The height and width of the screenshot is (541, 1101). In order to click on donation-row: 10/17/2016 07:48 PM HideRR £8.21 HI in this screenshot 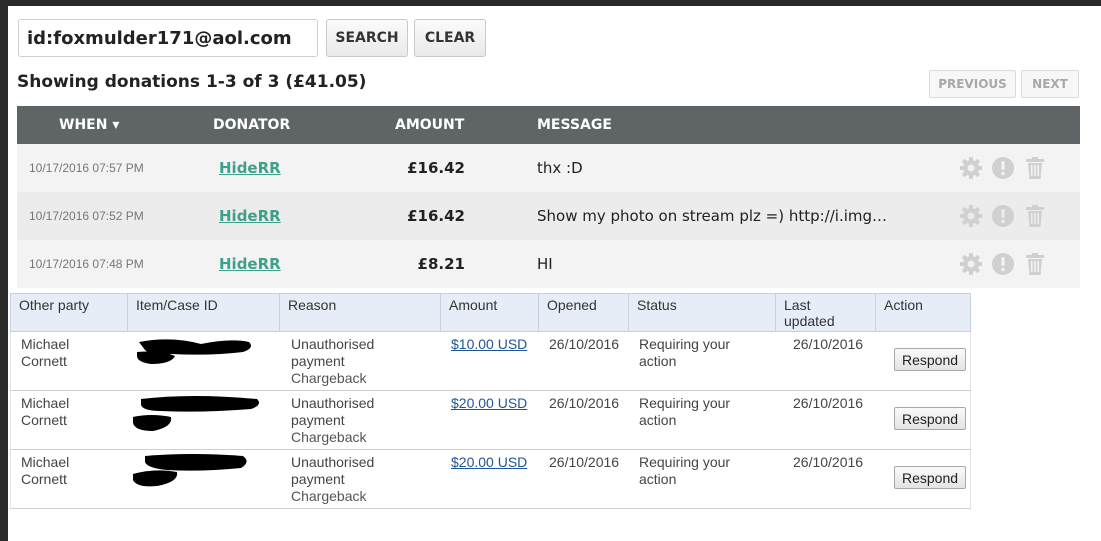, I will do `click(548, 264)`.